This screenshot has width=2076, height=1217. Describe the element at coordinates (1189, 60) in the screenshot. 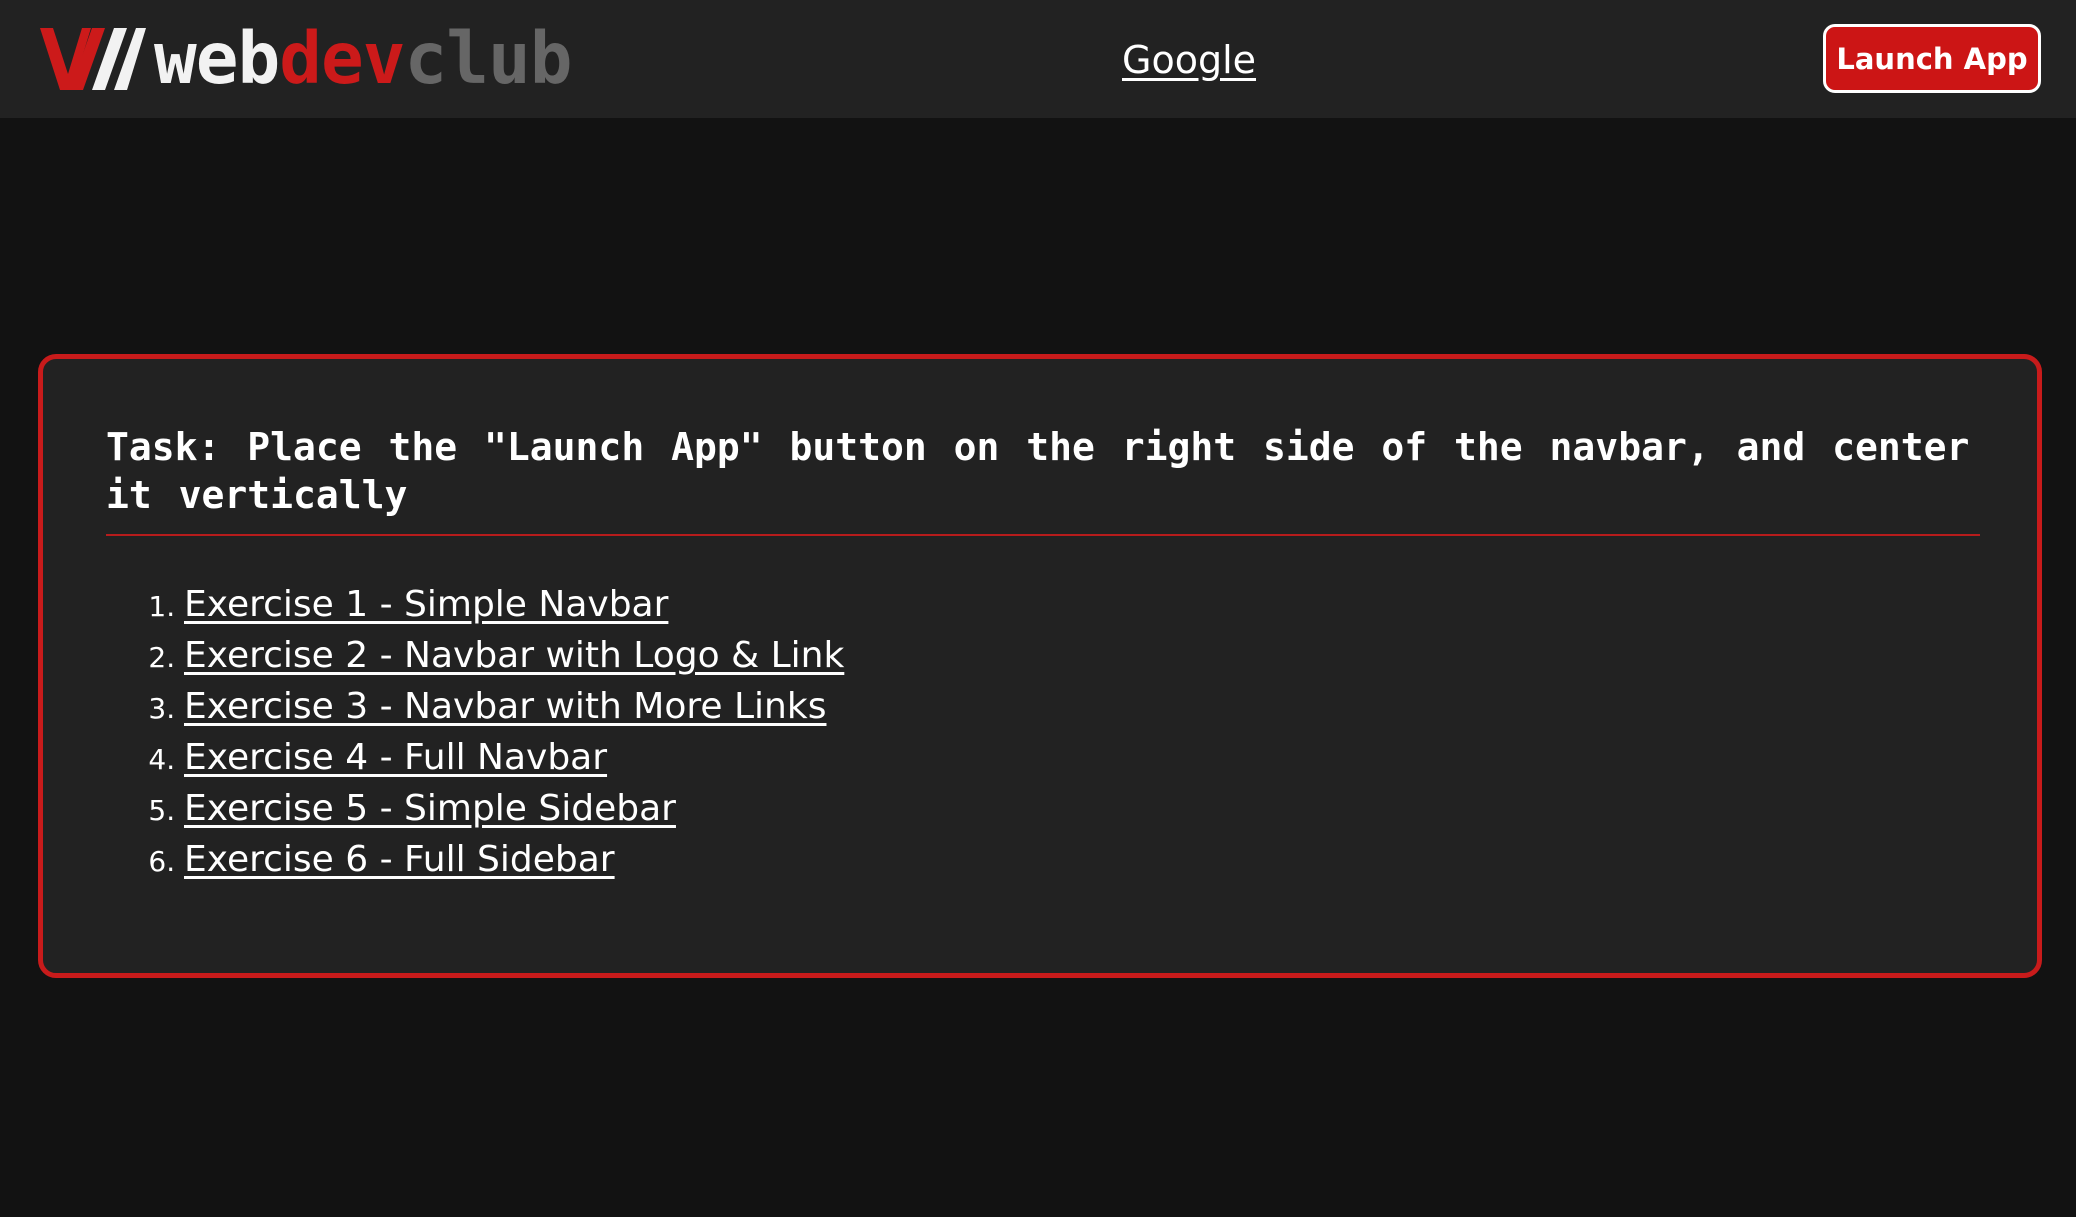

I see `nav-link-google: Google` at that location.